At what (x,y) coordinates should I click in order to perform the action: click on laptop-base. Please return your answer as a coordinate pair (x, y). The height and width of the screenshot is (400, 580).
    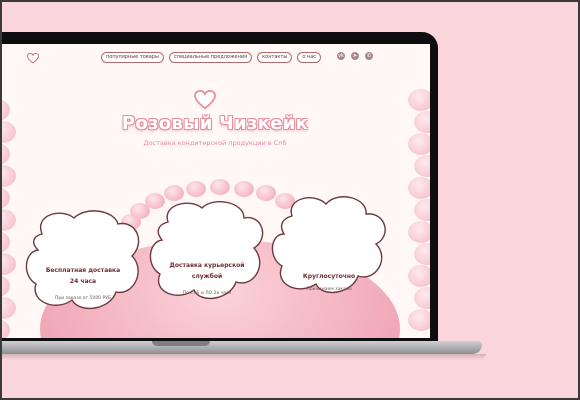
    Looking at the image, I should click on (241, 347).